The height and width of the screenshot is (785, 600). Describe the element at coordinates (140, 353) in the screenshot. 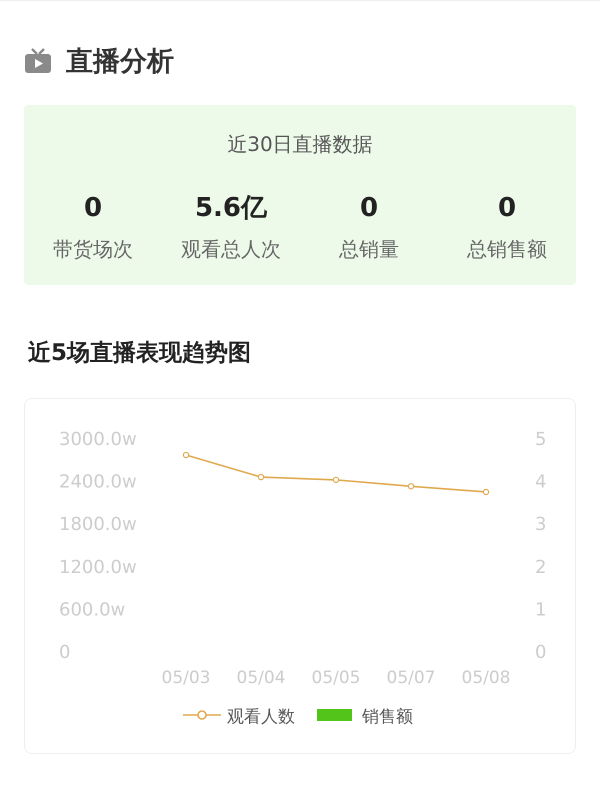

I see `chart-title: 近5场直播表现趋势图` at that location.